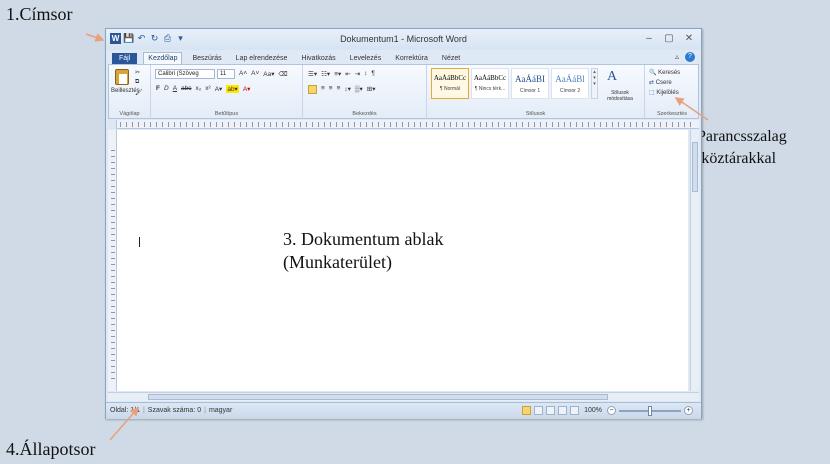 The image size is (830, 464). Describe the element at coordinates (95, 37) in the screenshot. I see `arrow-title-bar` at that location.